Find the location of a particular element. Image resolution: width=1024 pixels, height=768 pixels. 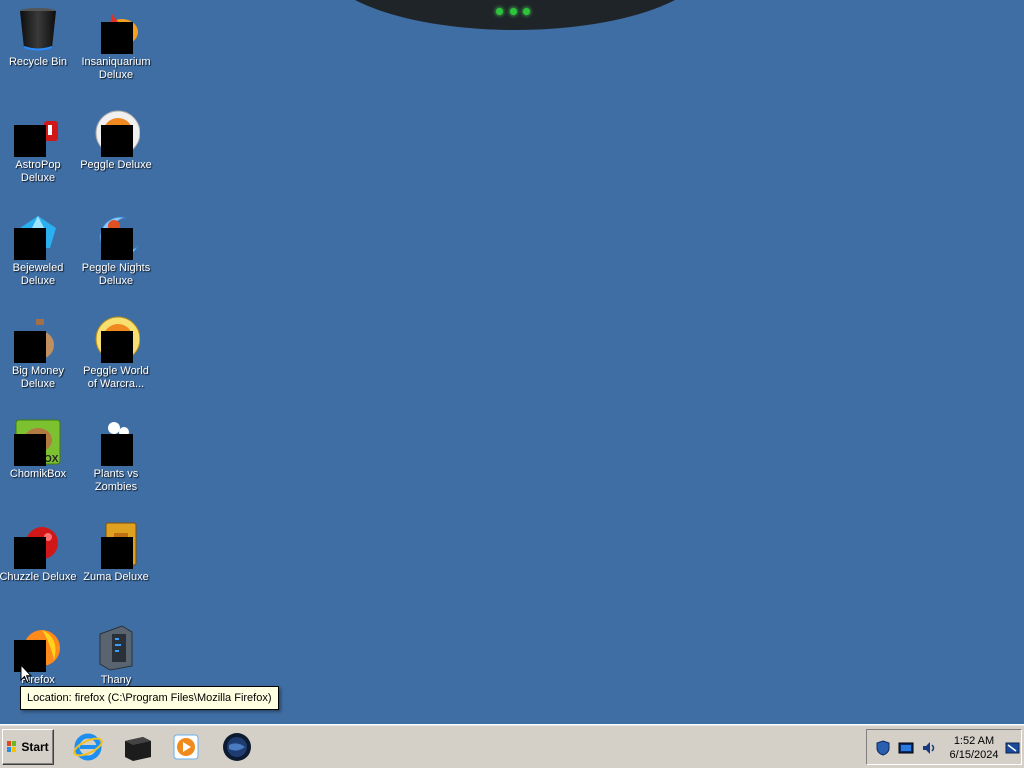

start-label: Start is located at coordinates (35, 747).